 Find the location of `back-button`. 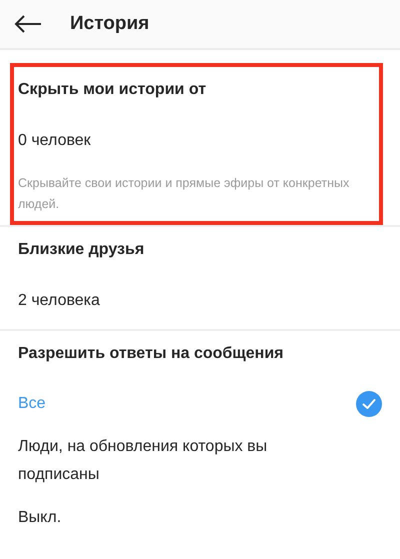

back-button is located at coordinates (28, 24).